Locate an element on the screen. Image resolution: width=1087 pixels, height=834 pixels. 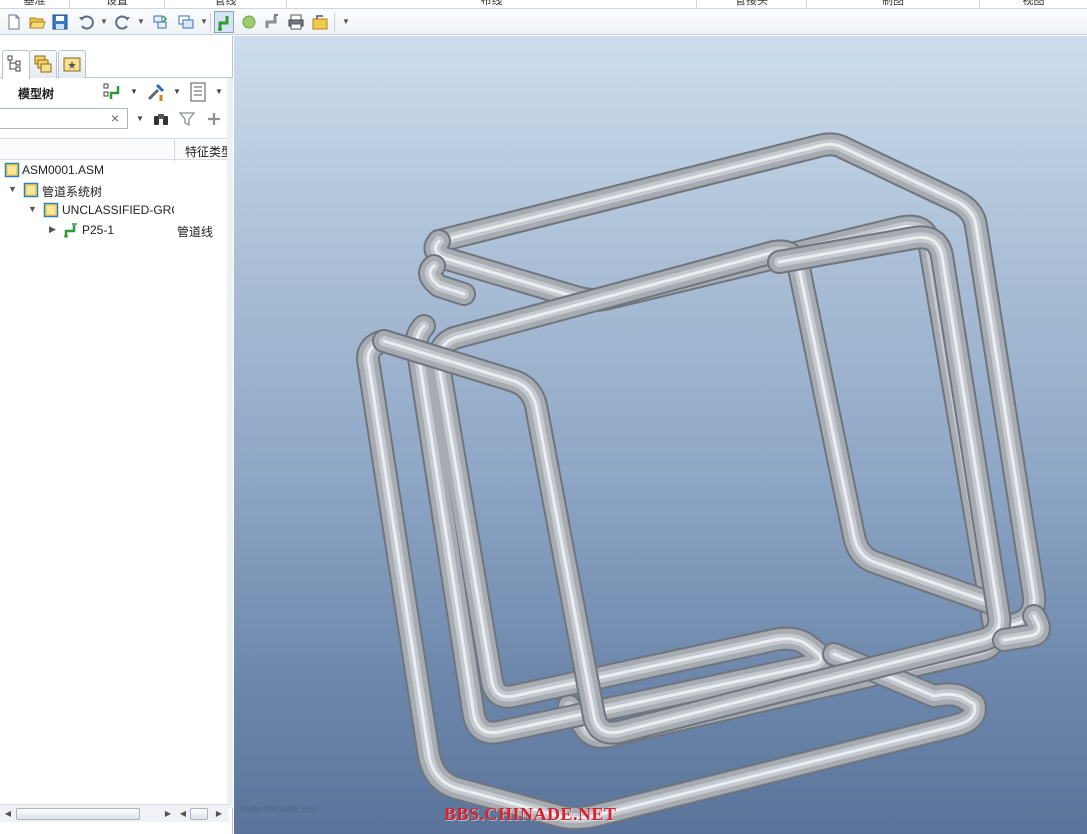
watermark-text: BBS.CHINADE.NET is located at coordinates (530, 814).